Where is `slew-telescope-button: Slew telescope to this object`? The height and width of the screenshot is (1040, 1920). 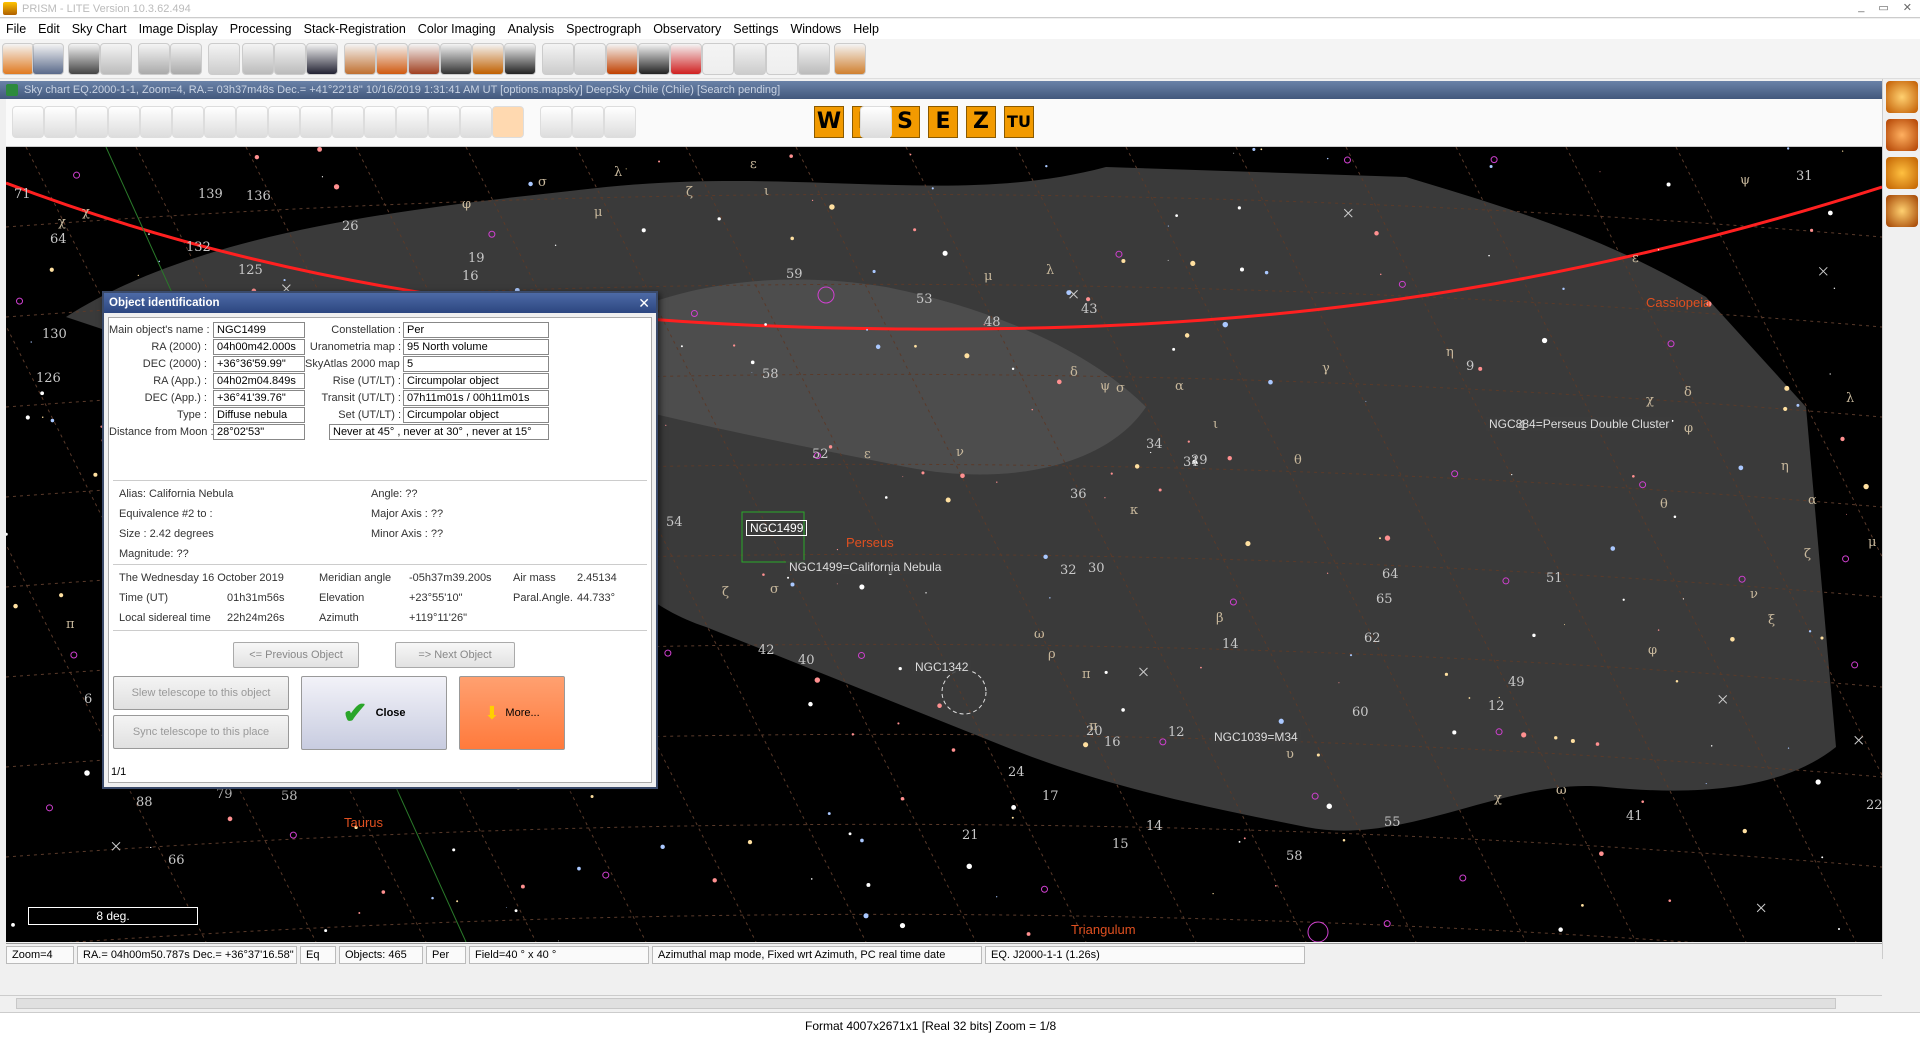 slew-telescope-button: Slew telescope to this object is located at coordinates (201, 693).